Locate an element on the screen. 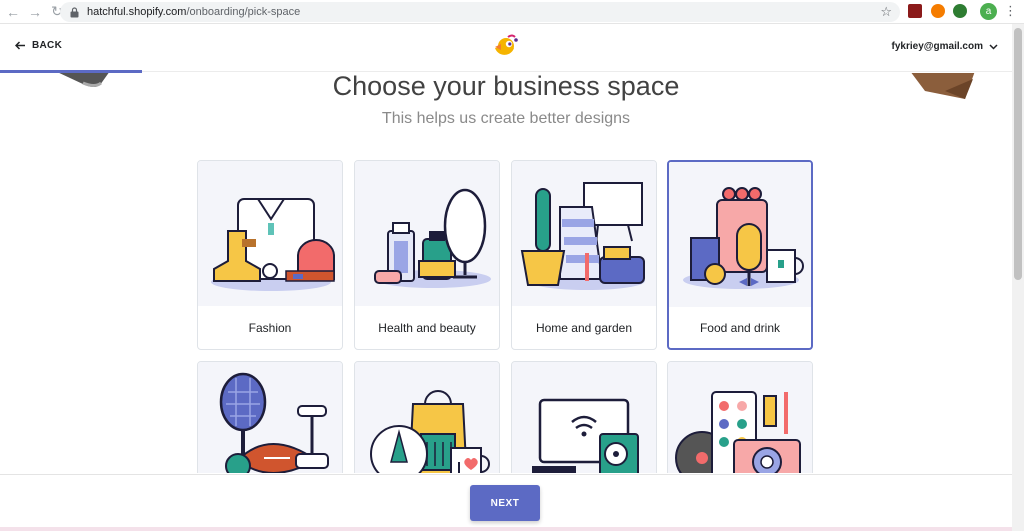 The image size is (1024, 531). arrow-left-icon is located at coordinates (20, 45).